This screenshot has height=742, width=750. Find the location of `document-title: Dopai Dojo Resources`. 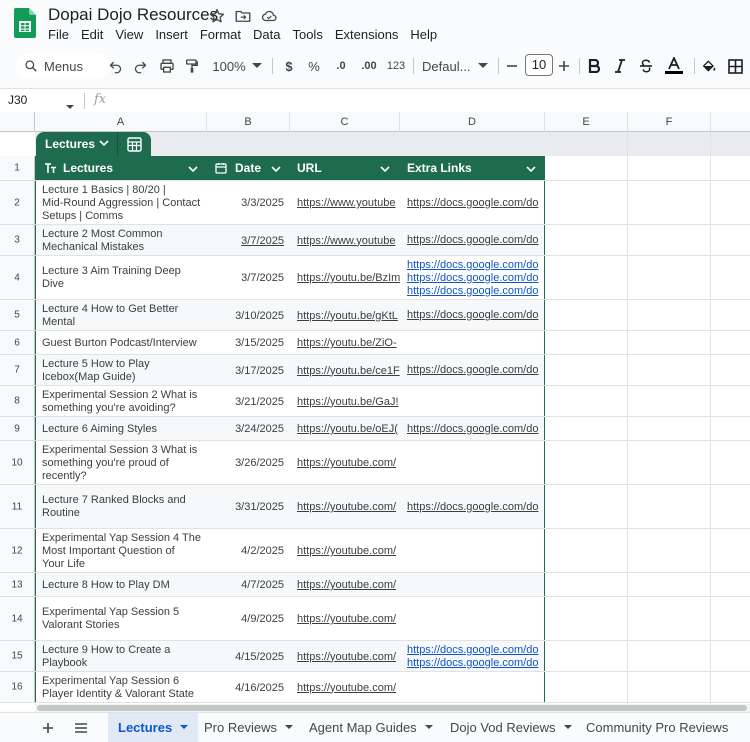

document-title: Dopai Dojo Resources is located at coordinates (133, 15).